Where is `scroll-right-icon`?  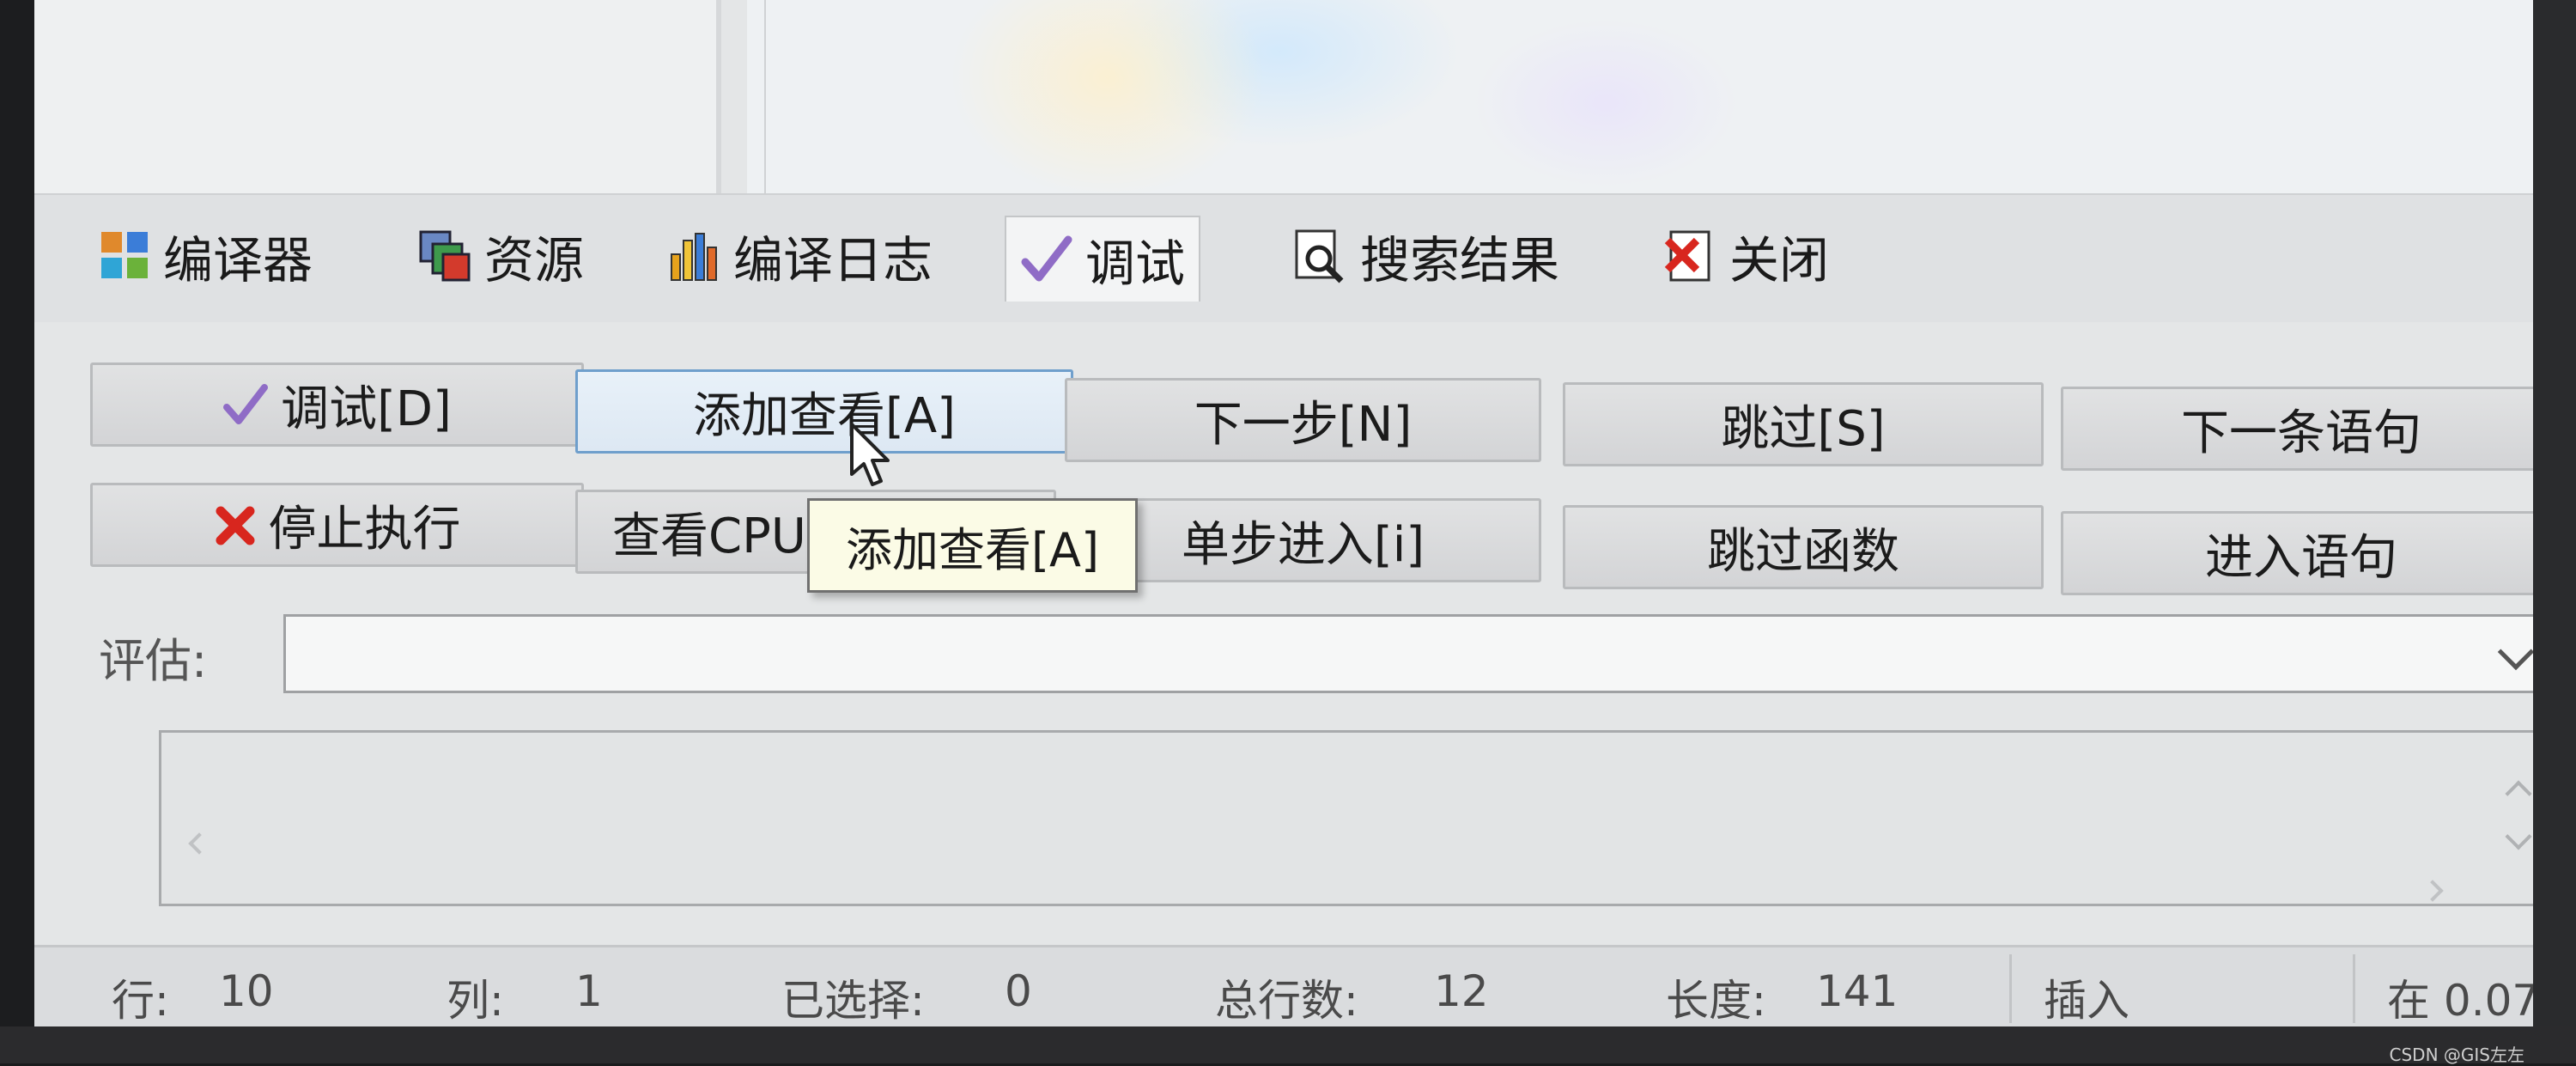
scroll-right-icon is located at coordinates (2433, 891).